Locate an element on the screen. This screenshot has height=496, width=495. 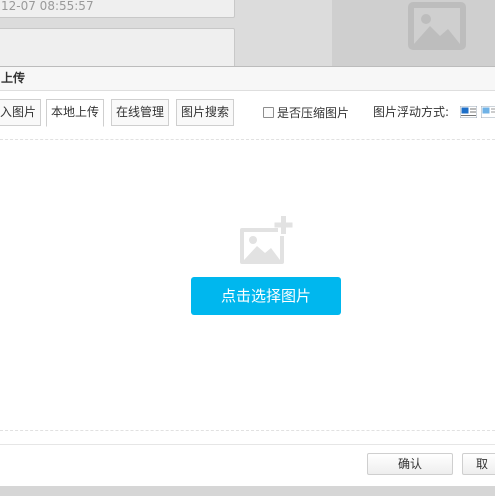
dialog-title: 上传 is located at coordinates (247, 79).